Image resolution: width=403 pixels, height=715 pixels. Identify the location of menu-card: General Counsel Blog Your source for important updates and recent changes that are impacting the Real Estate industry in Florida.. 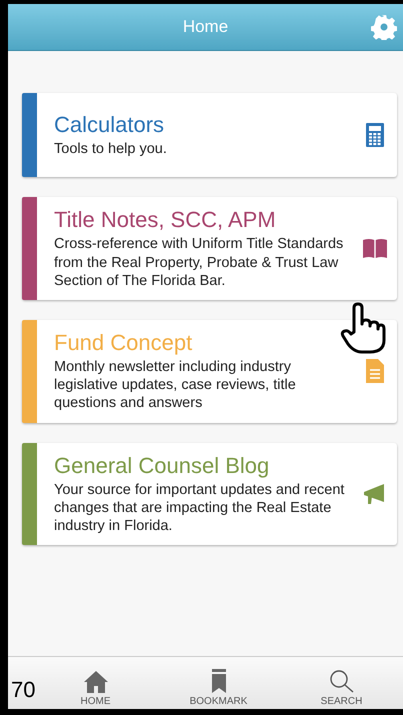
(209, 494).